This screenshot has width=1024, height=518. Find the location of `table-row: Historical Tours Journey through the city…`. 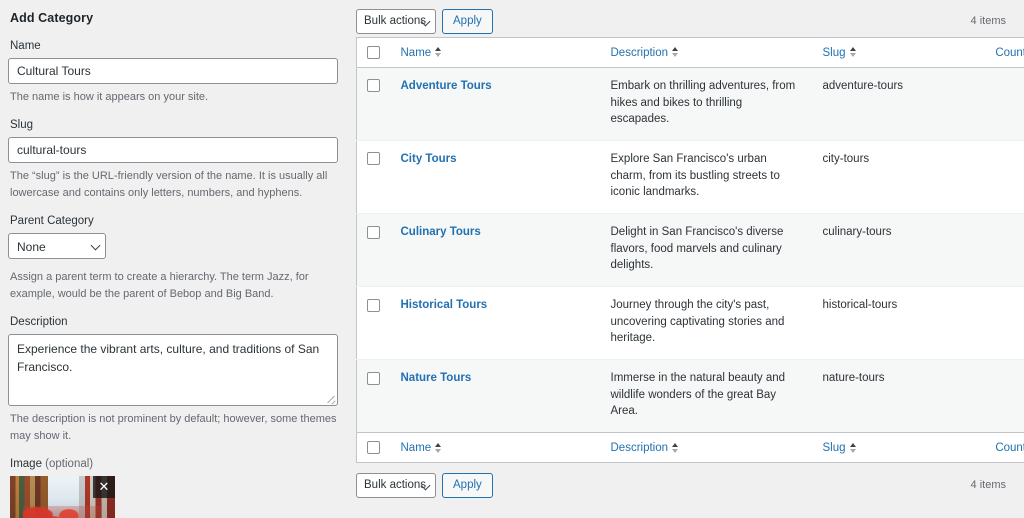

table-row: Historical Tours Journey through the city… is located at coordinates (690, 323).